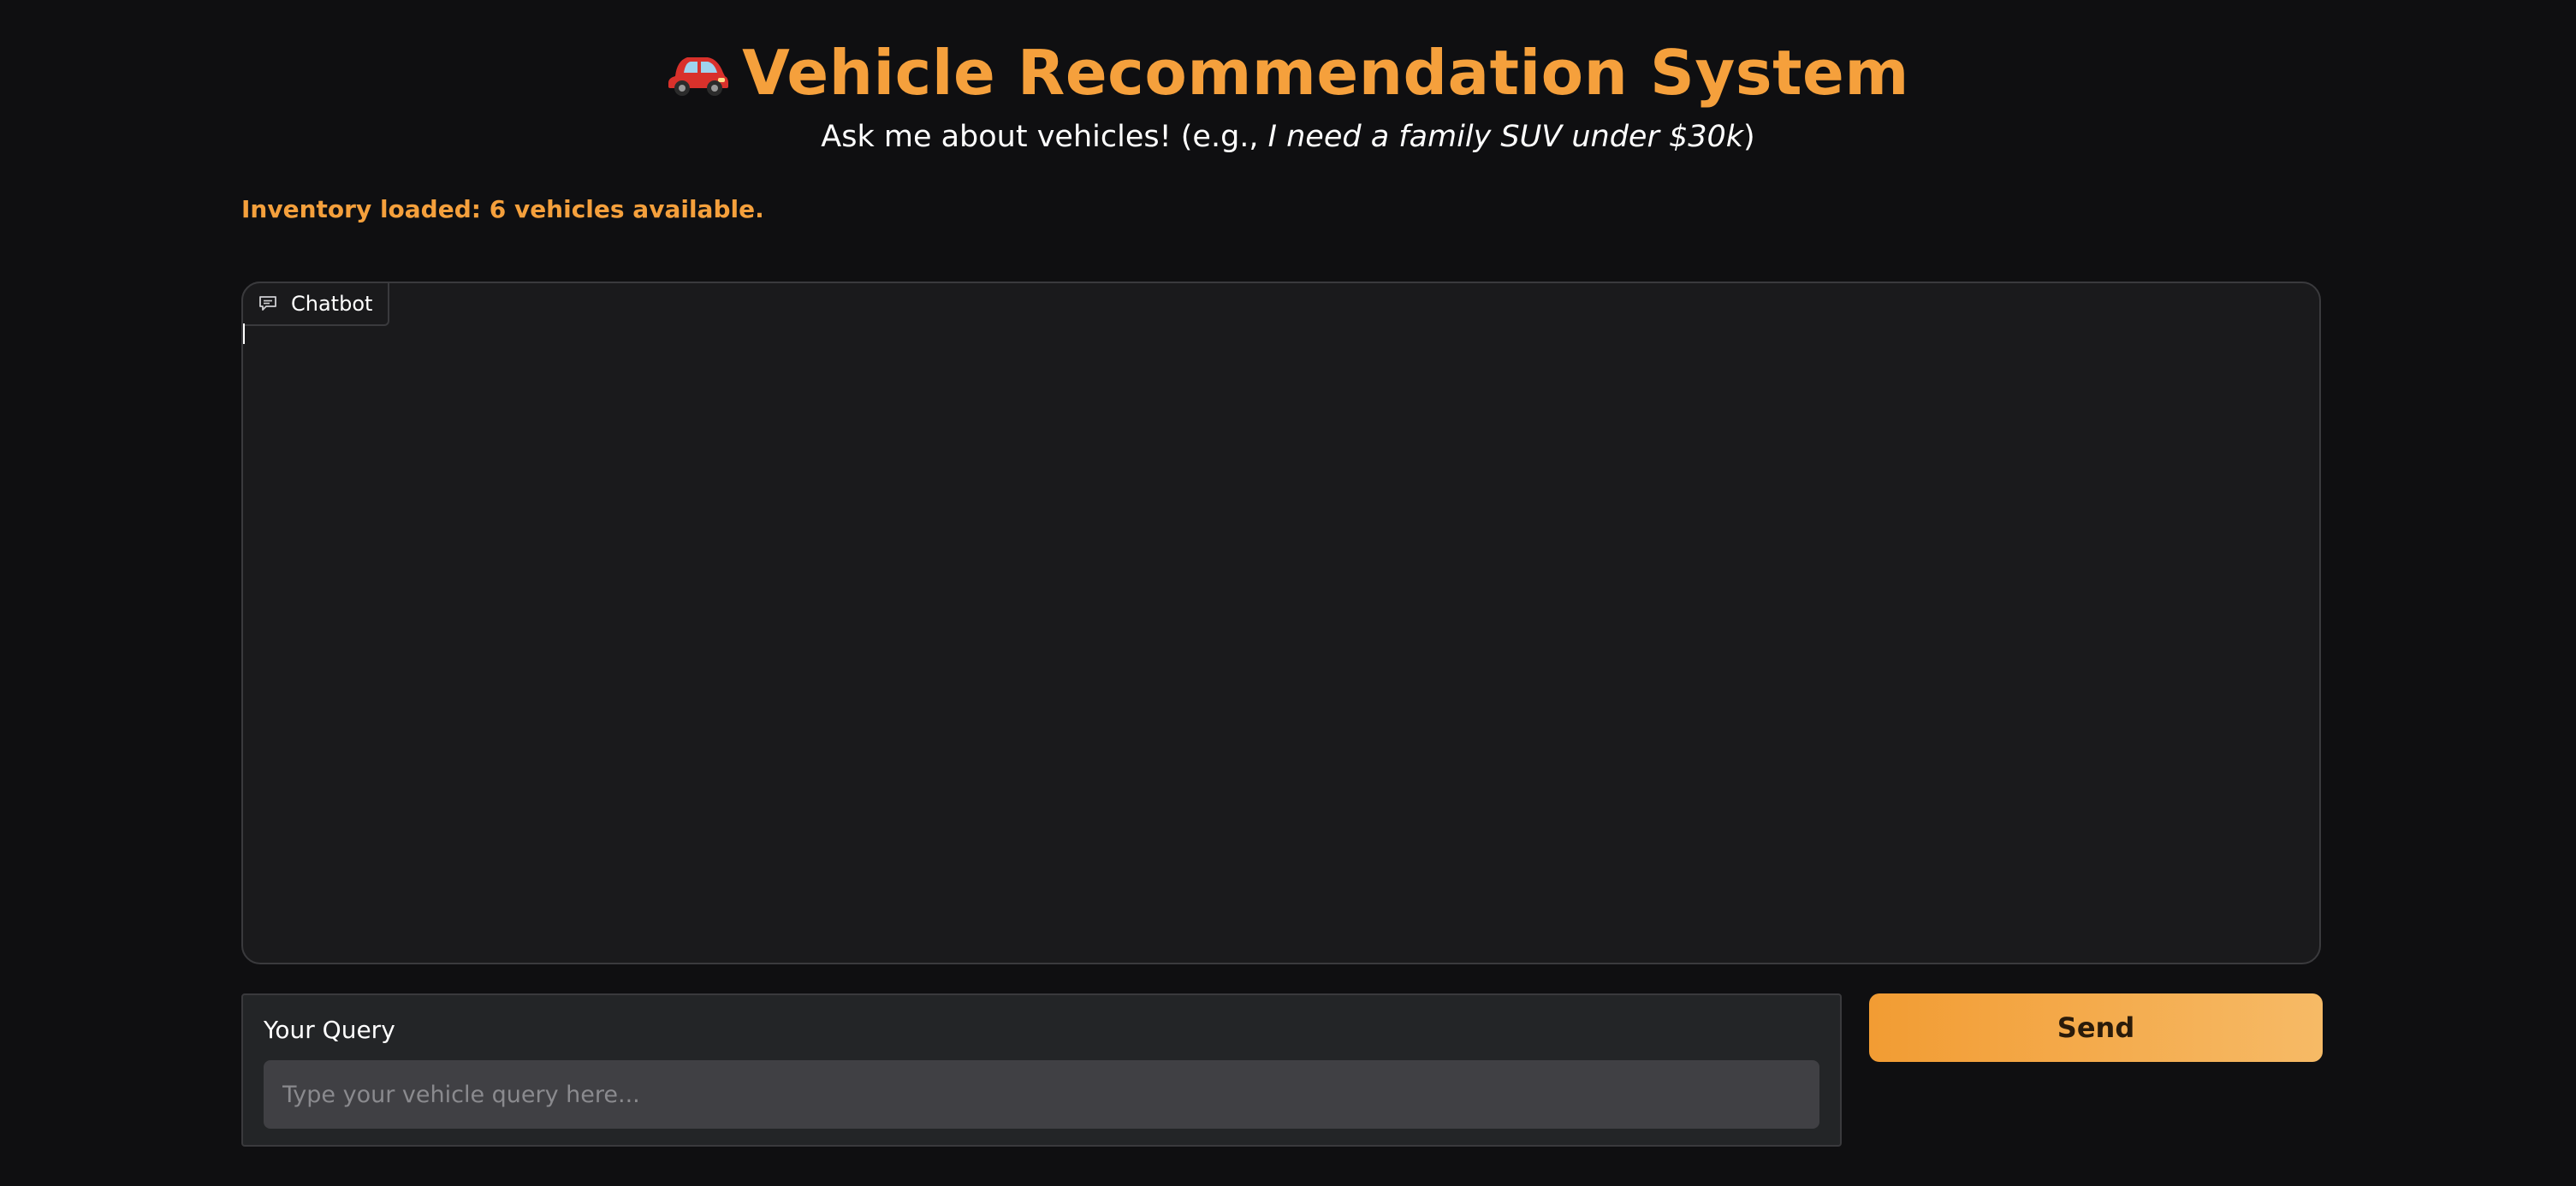  Describe the element at coordinates (1749, 137) in the screenshot. I see `subtitle-suffix: )` at that location.